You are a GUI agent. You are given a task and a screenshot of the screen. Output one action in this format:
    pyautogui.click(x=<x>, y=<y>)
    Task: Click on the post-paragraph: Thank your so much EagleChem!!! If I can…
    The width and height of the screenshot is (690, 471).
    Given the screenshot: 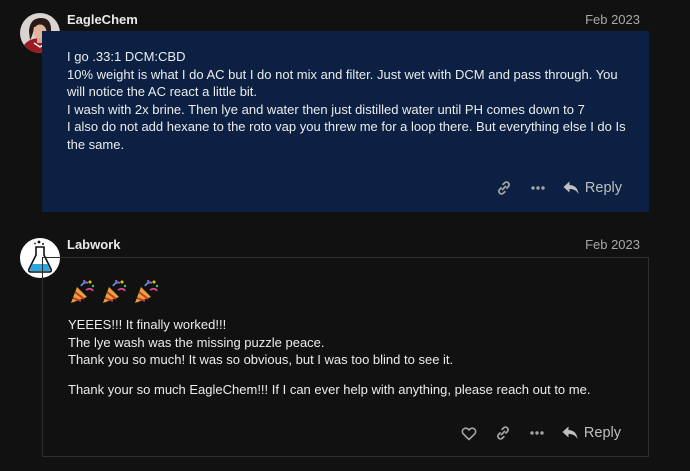 What is the action you would take?
    pyautogui.click(x=329, y=389)
    